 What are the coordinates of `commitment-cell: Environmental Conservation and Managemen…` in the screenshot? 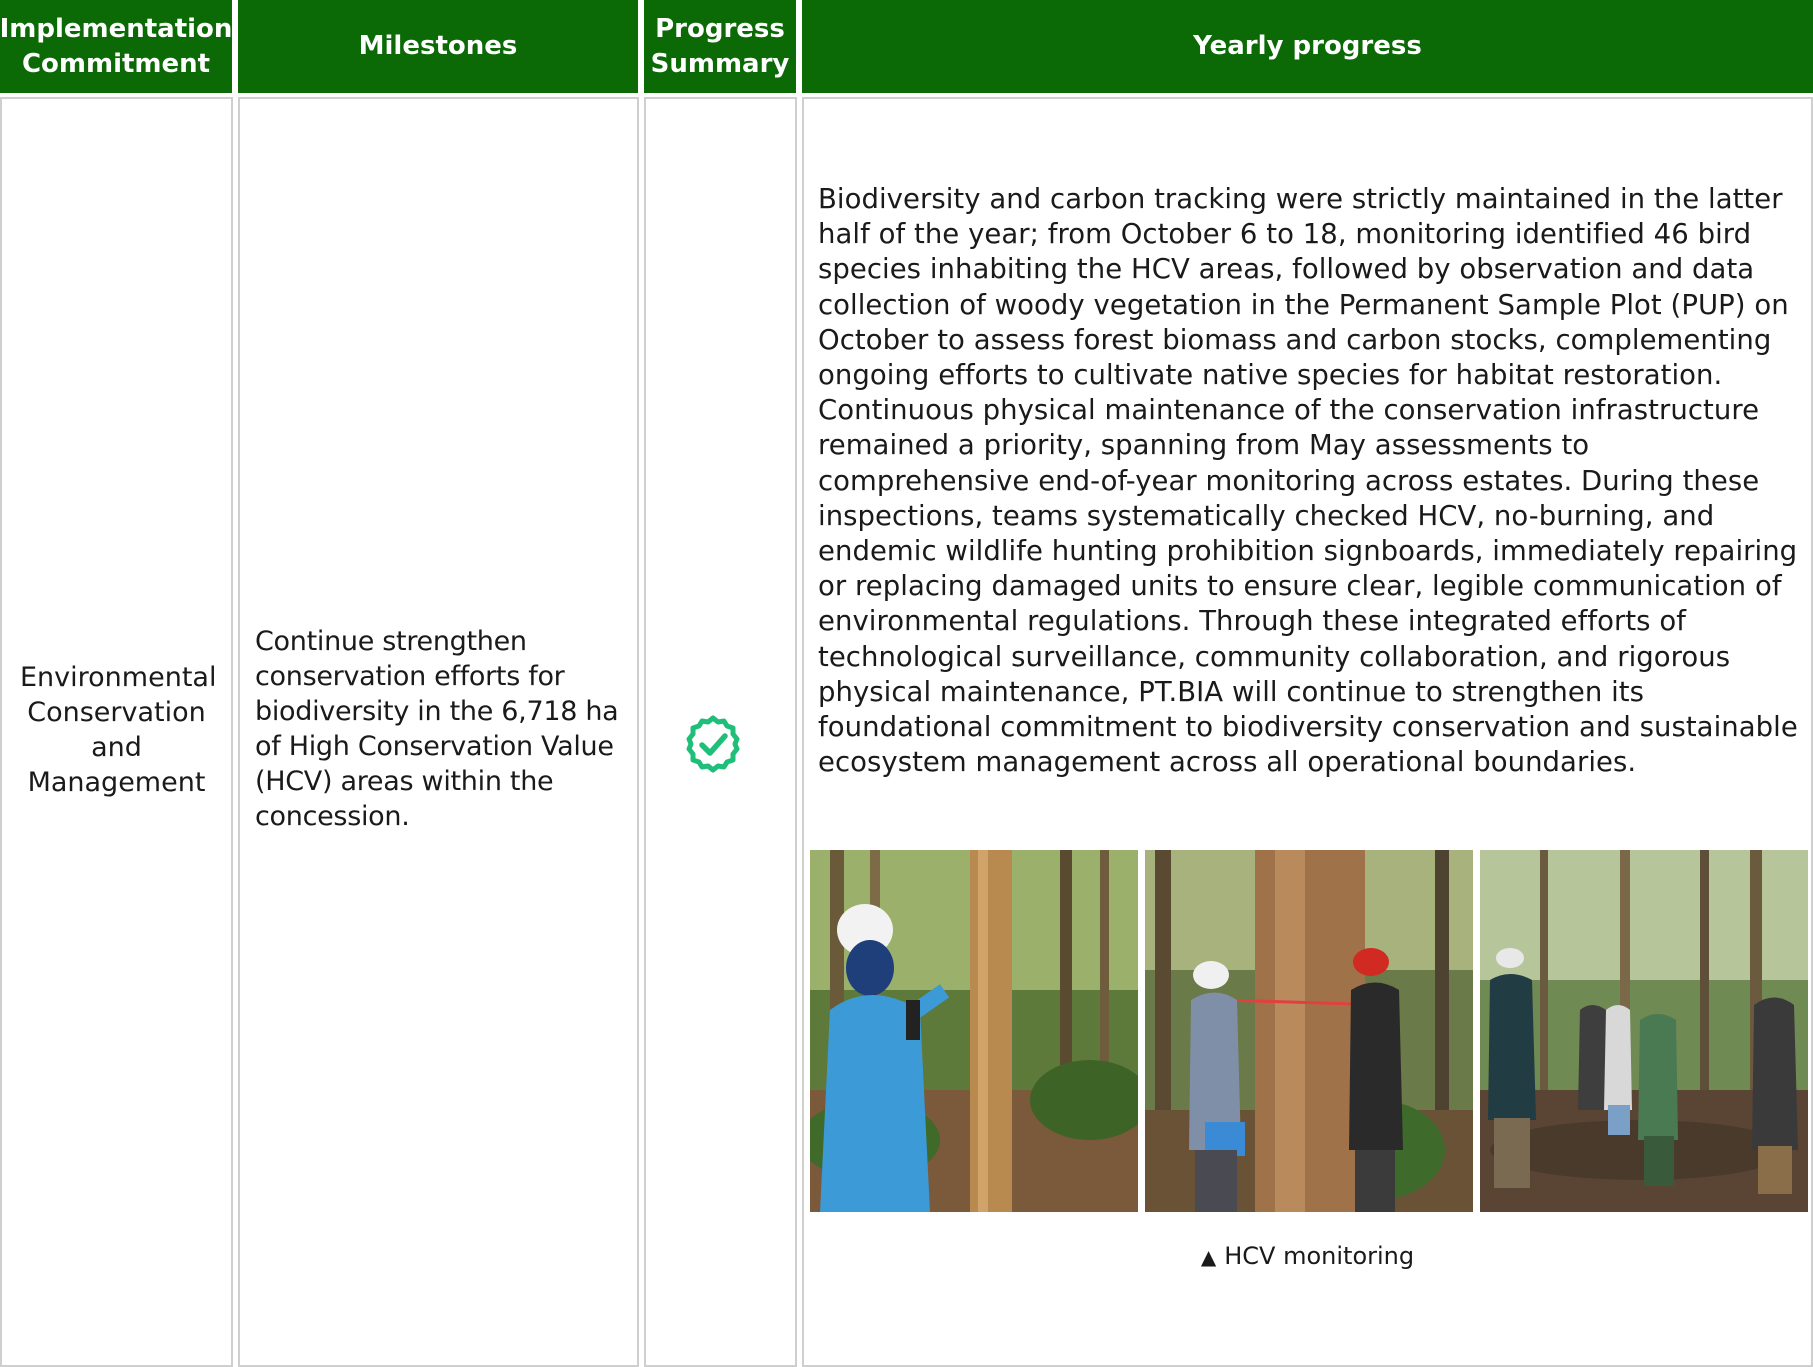 It's located at (116, 732).